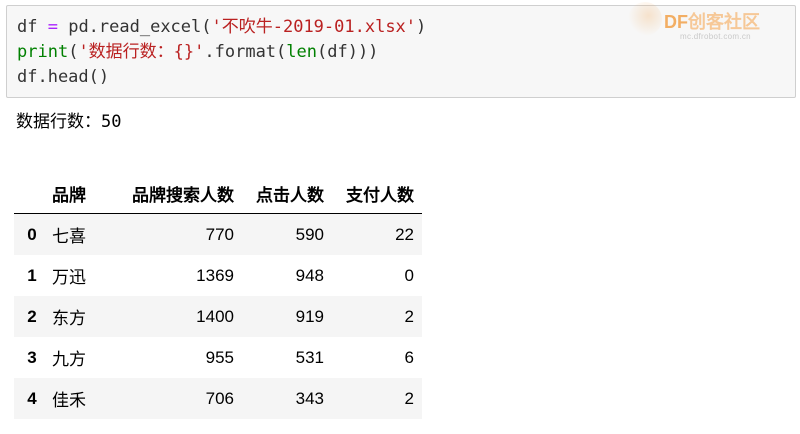 The width and height of the screenshot is (800, 434). I want to click on cell-click: 919, so click(309, 316).